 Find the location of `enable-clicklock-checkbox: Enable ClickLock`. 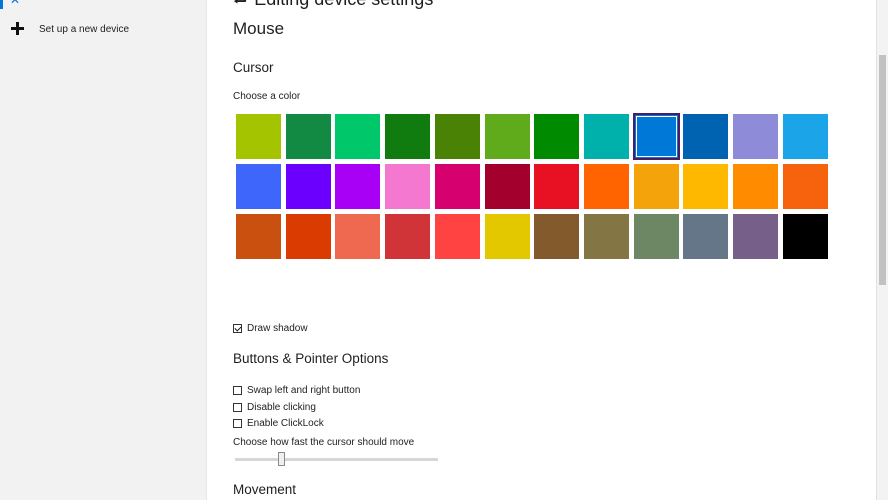

enable-clicklock-checkbox: Enable ClickLock is located at coordinates (278, 423).